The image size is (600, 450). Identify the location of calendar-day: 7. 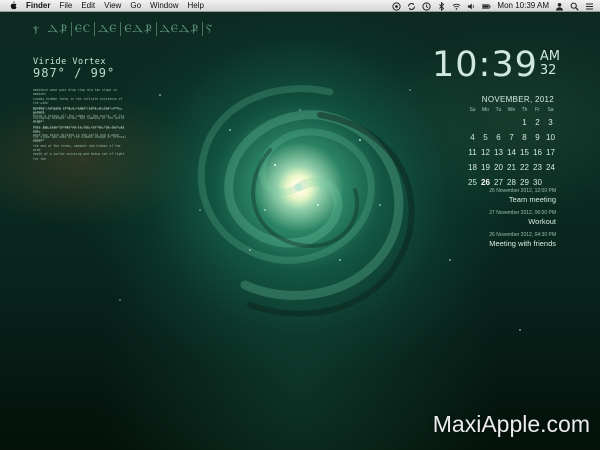
(511, 137).